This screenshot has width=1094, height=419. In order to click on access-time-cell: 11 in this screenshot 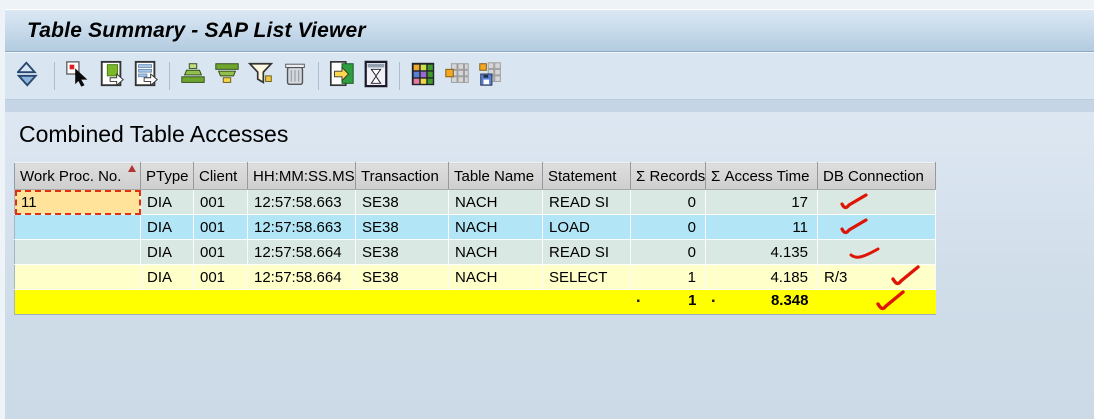, I will do `click(761, 227)`.